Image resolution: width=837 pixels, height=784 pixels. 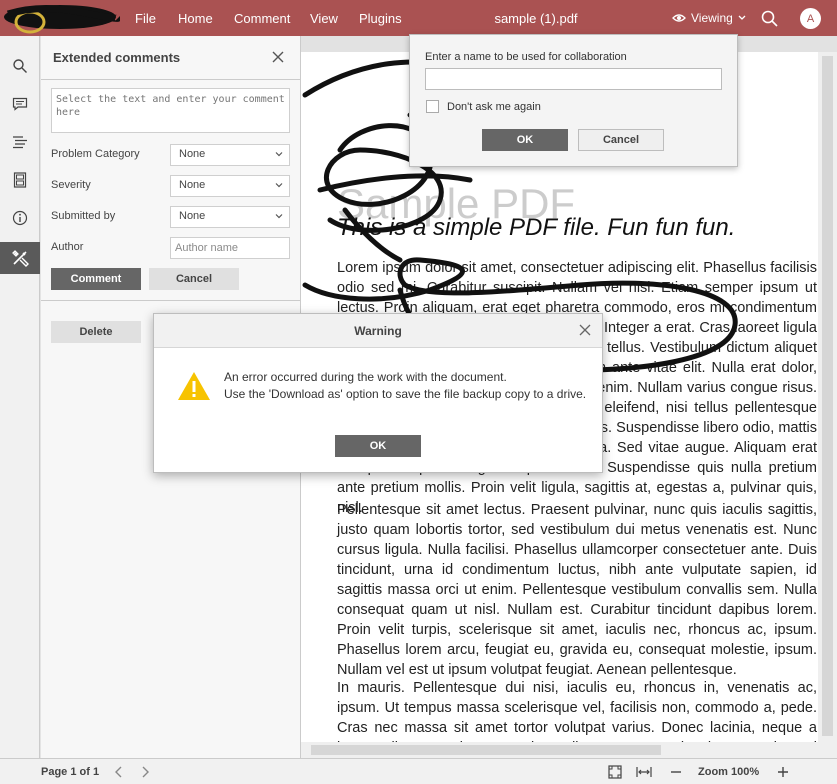 What do you see at coordinates (418, 771) in the screenshot?
I see `status-bar: Page 1 of 1 Zoom 100%` at bounding box center [418, 771].